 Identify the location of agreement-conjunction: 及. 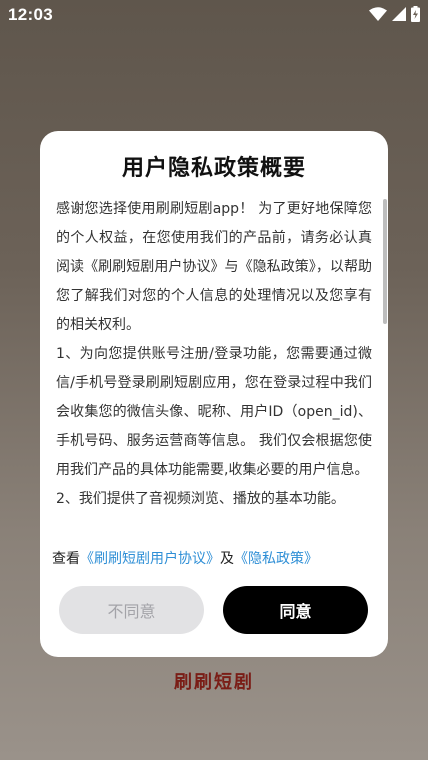
(227, 559).